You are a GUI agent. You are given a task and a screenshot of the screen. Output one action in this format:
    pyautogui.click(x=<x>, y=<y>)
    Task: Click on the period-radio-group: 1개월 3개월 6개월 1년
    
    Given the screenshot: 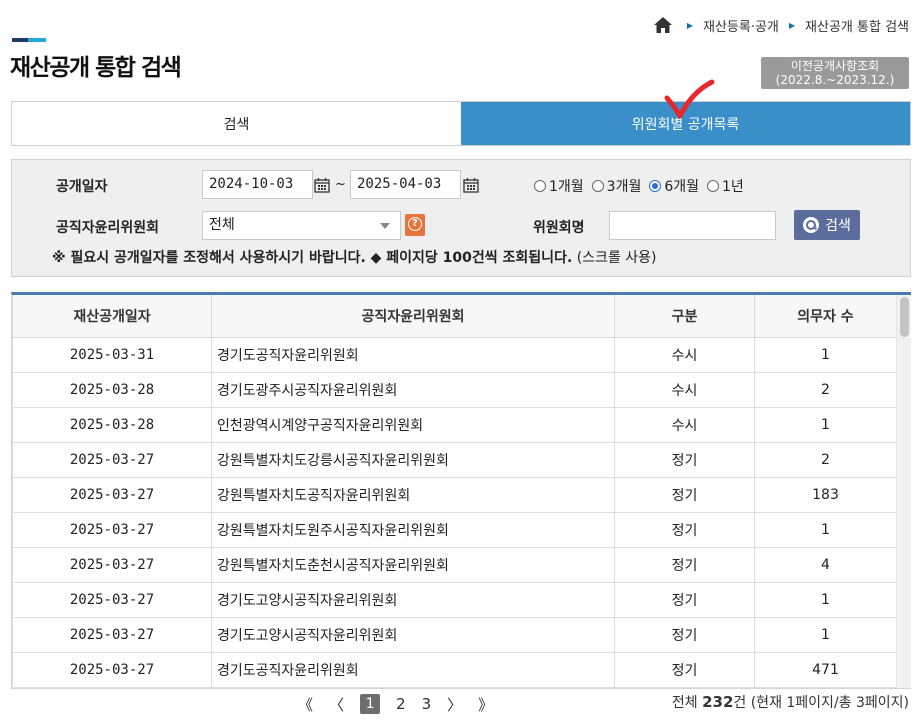 What is the action you would take?
    pyautogui.click(x=639, y=186)
    